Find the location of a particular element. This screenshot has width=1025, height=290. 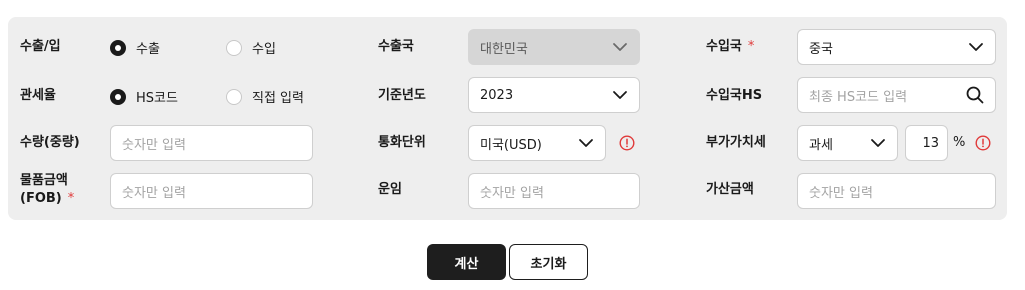

vat-rate-input: 13 is located at coordinates (926, 143).